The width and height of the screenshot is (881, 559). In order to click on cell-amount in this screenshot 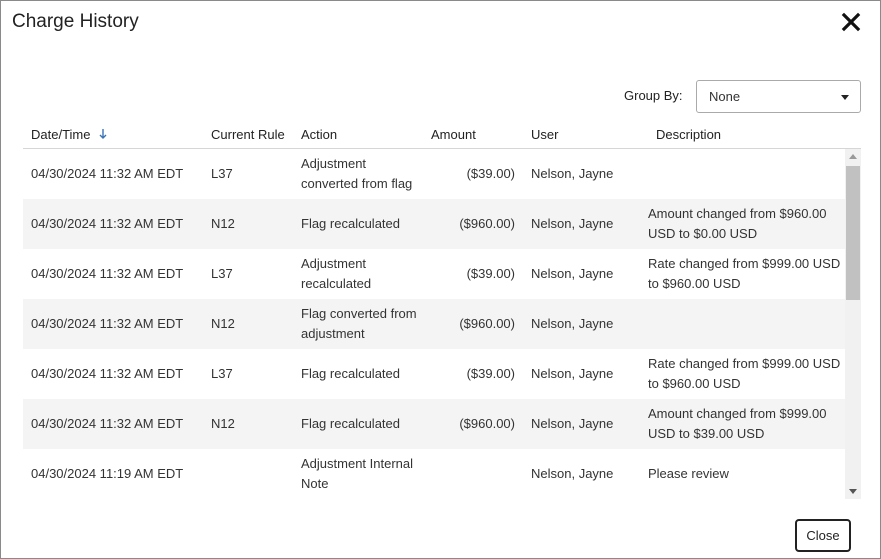, I will do `click(468, 474)`.